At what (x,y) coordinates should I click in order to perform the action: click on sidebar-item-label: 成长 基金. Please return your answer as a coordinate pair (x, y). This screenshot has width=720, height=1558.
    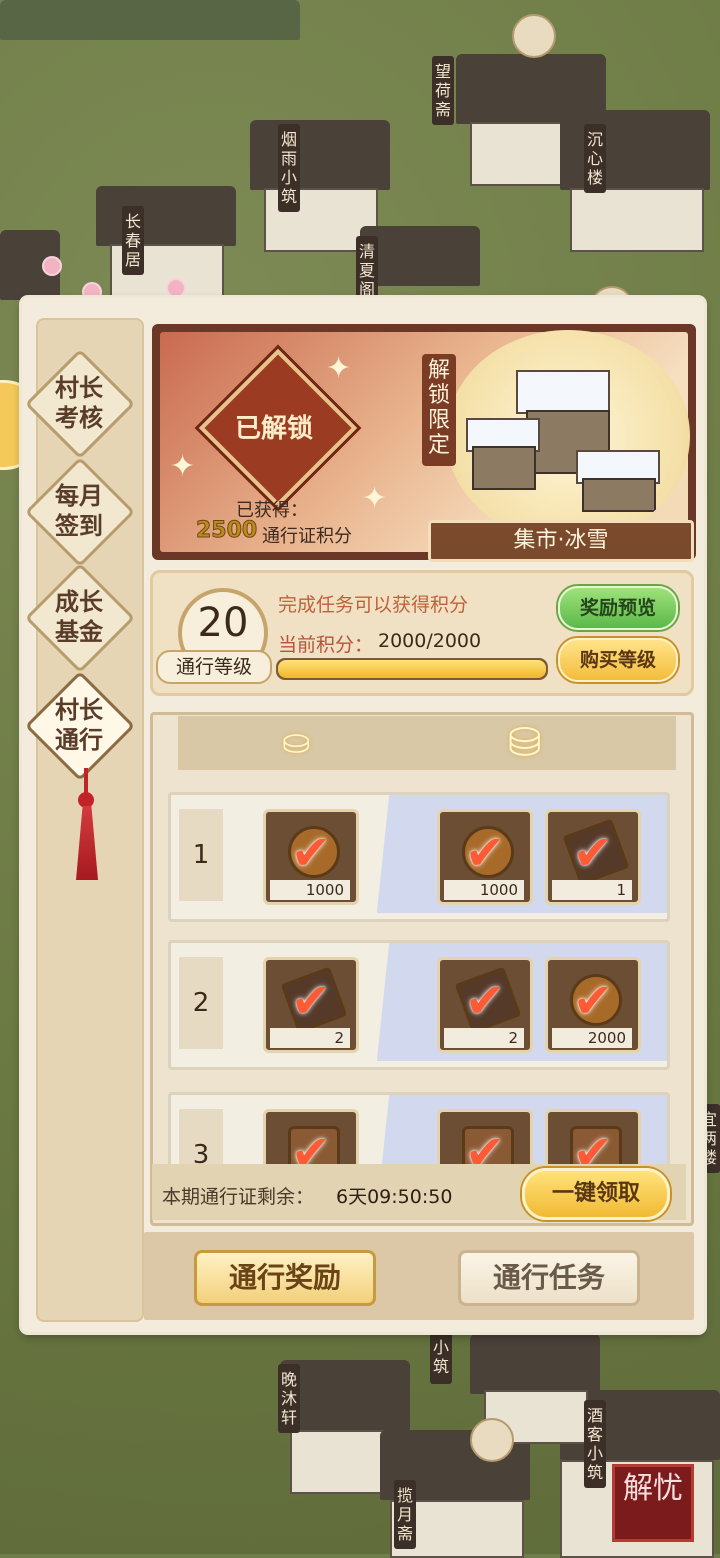
    Looking at the image, I should click on (79, 617).